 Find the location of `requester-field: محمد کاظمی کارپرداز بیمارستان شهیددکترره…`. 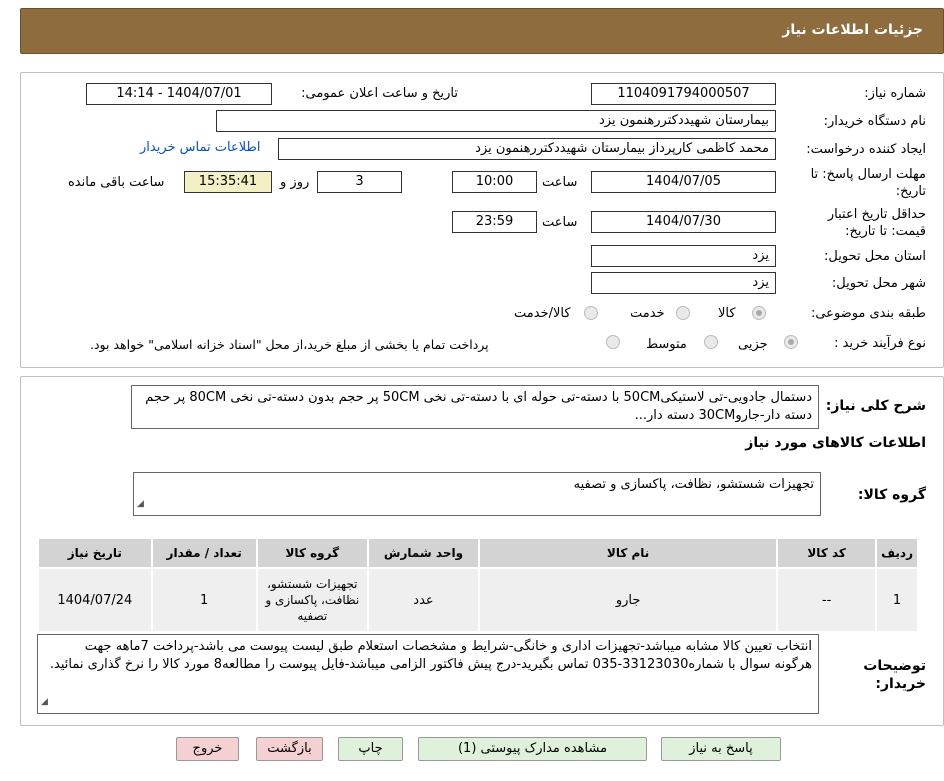

requester-field: محمد کاظمی کارپرداز بیمارستان شهیددکترره… is located at coordinates (527, 149).